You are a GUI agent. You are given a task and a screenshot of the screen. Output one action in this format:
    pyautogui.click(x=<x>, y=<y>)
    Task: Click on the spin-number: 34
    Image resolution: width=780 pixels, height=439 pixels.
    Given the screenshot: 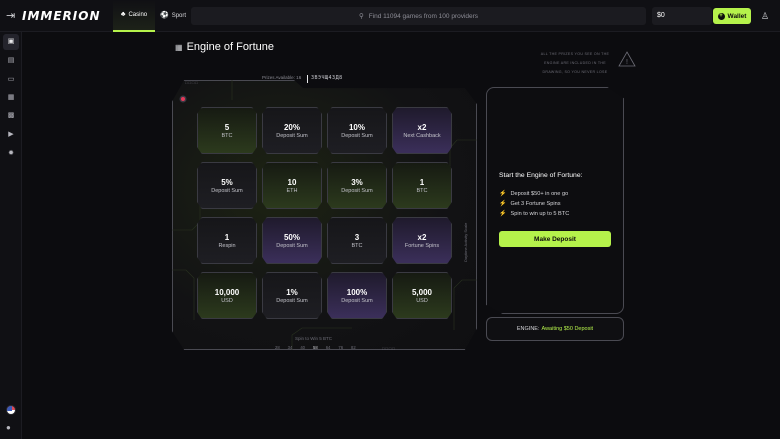 What is the action you would take?
    pyautogui.click(x=290, y=347)
    